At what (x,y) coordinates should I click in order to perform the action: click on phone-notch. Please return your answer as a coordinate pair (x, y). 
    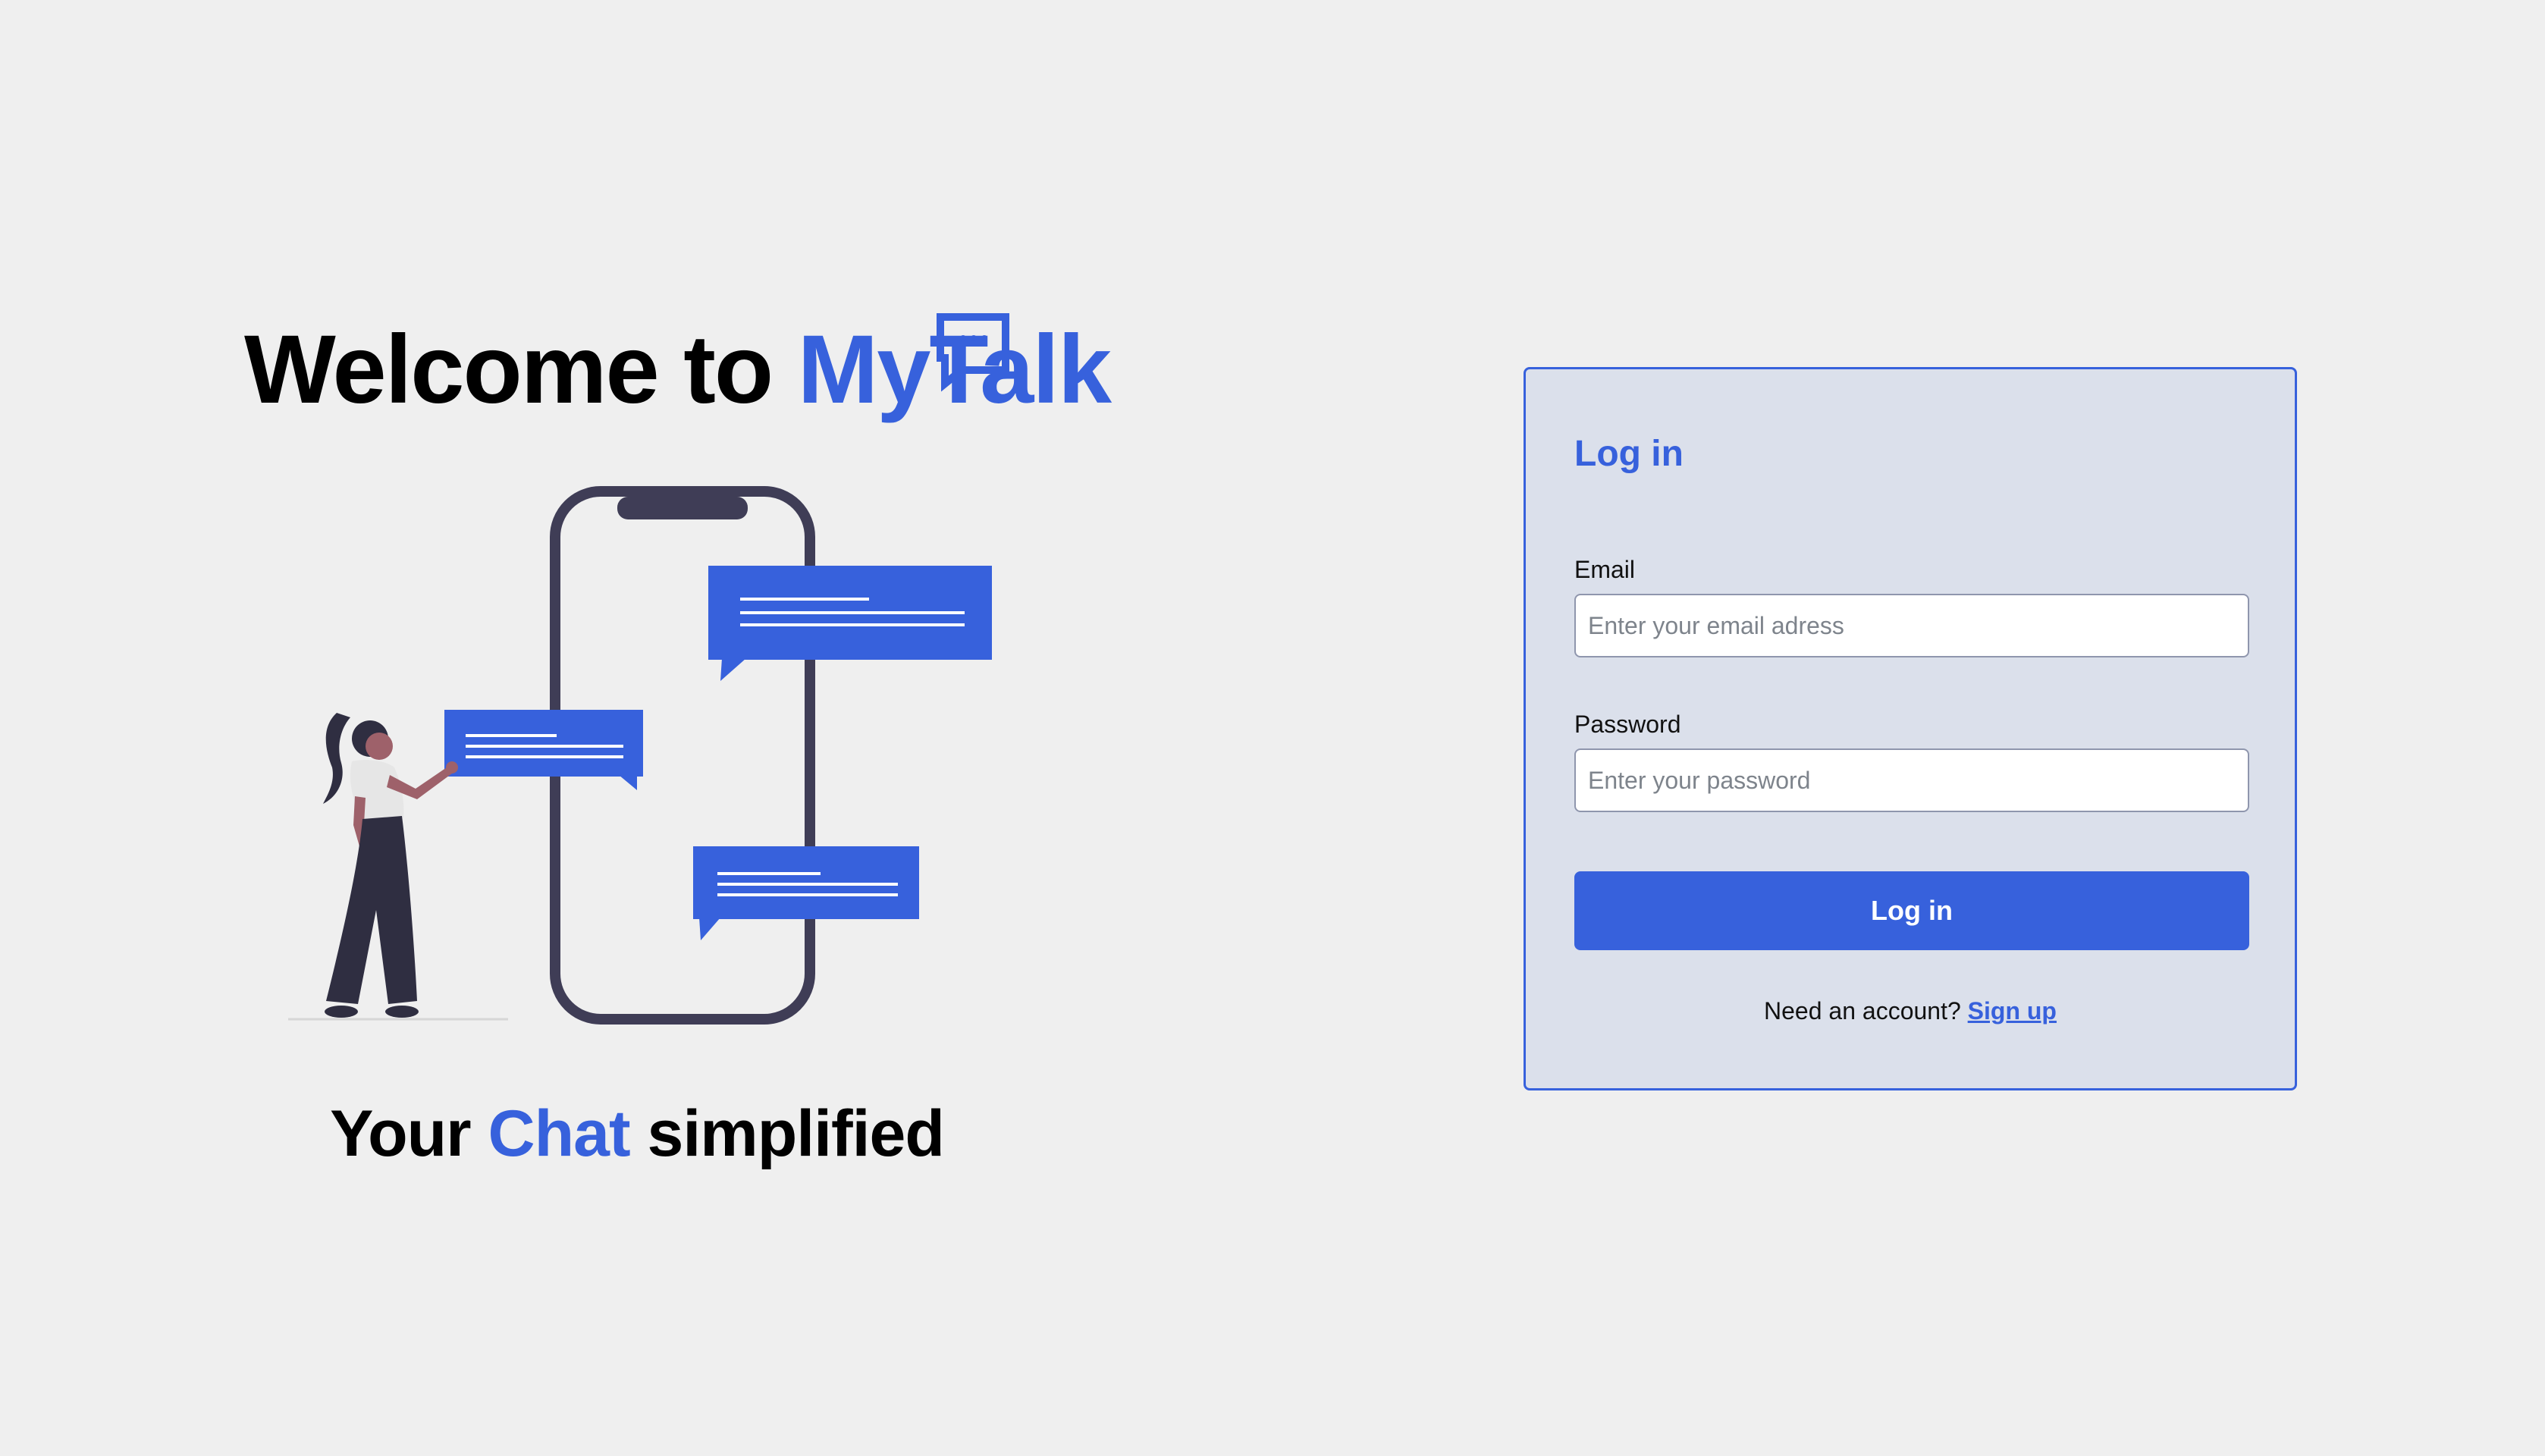
    Looking at the image, I should click on (682, 508).